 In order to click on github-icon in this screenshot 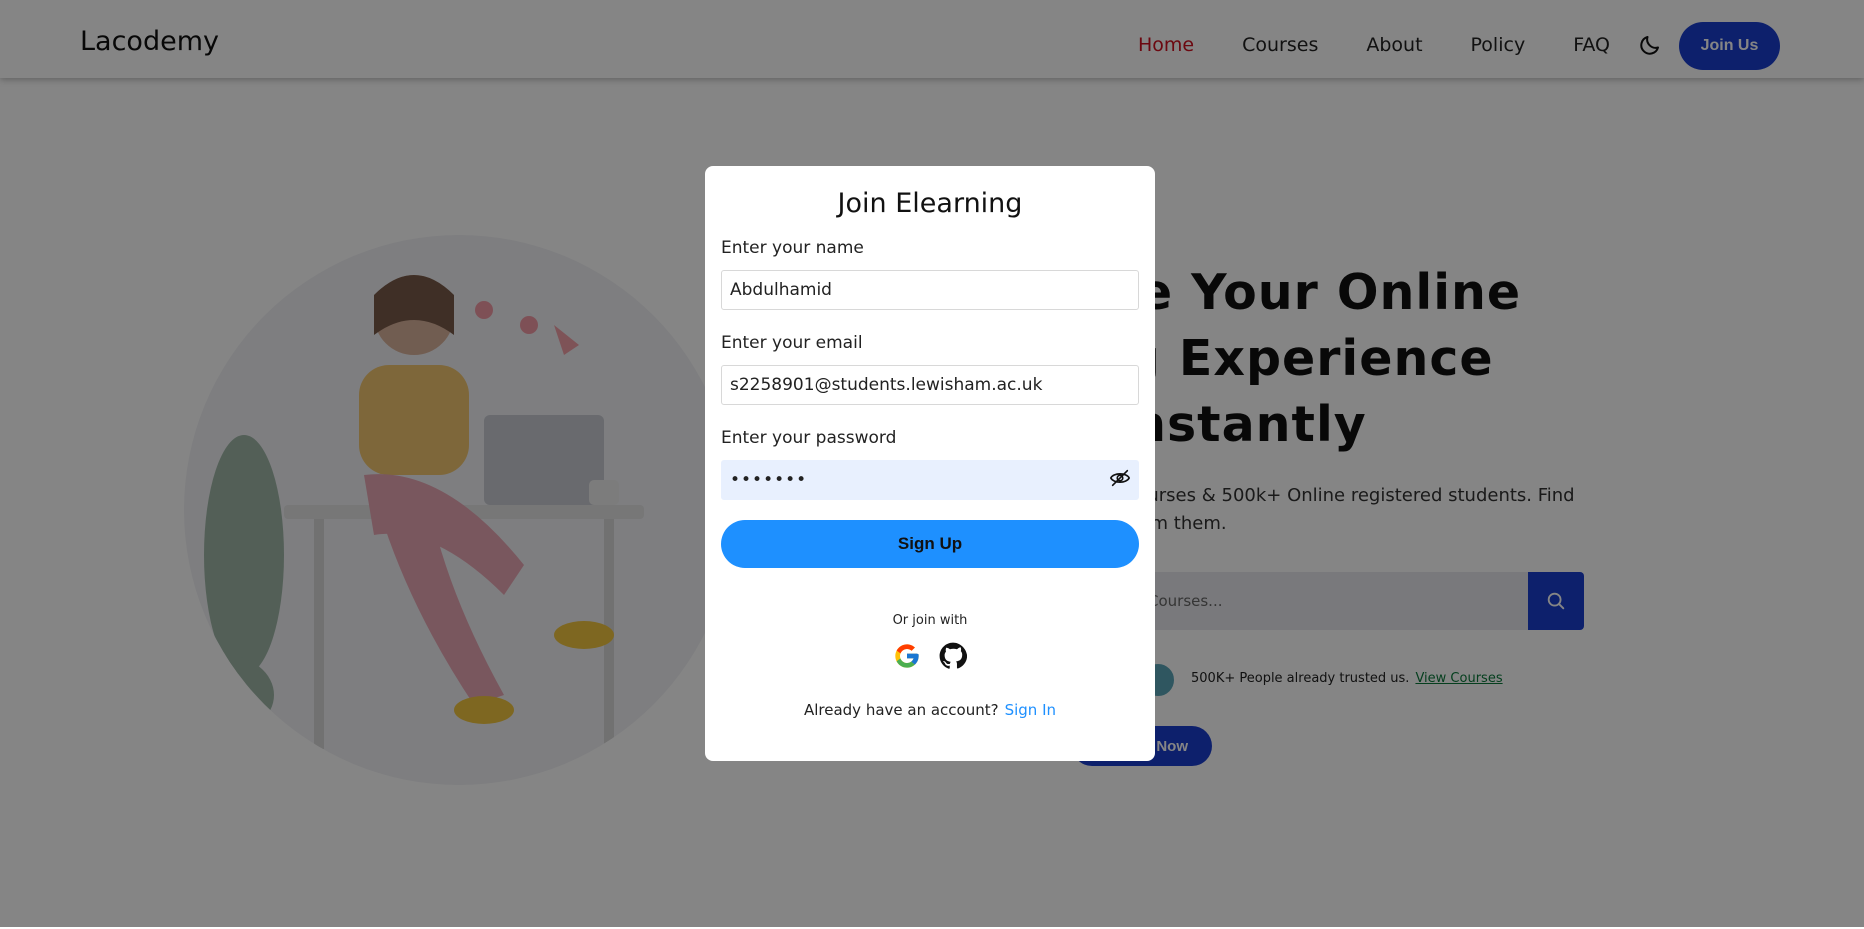, I will do `click(953, 656)`.